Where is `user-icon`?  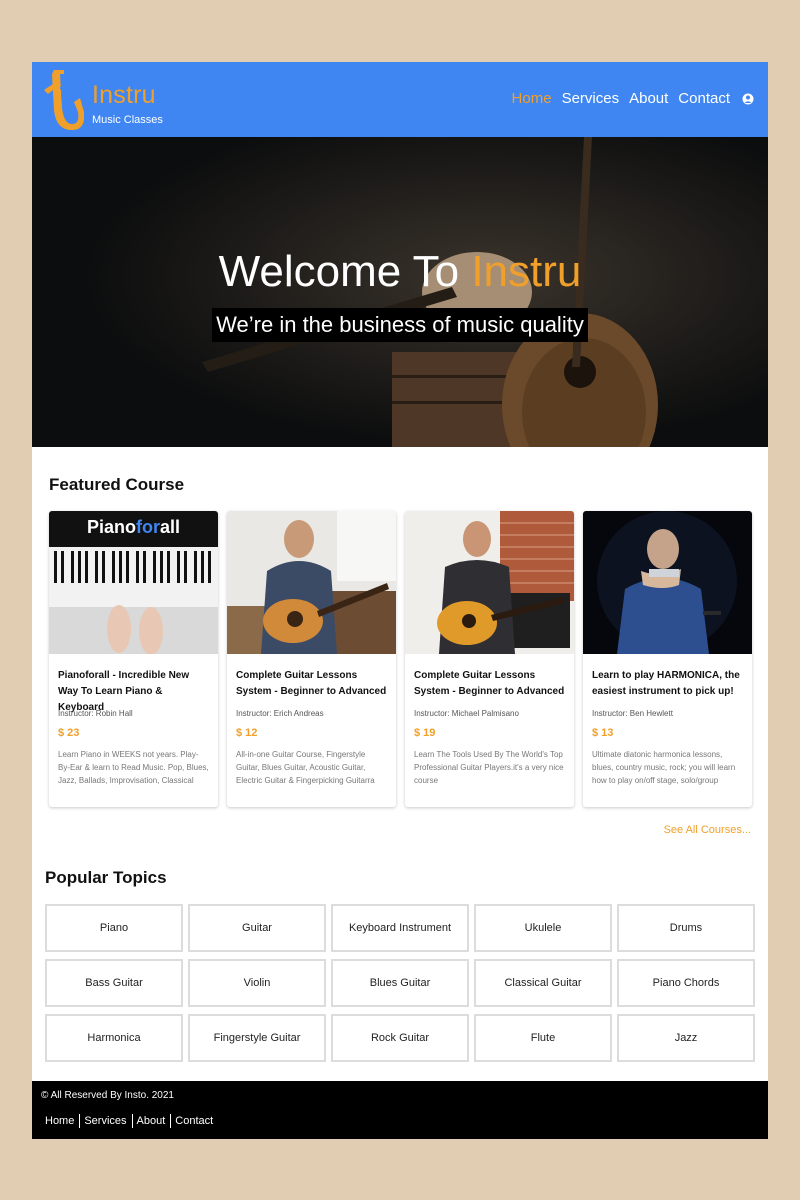
user-icon is located at coordinates (748, 99).